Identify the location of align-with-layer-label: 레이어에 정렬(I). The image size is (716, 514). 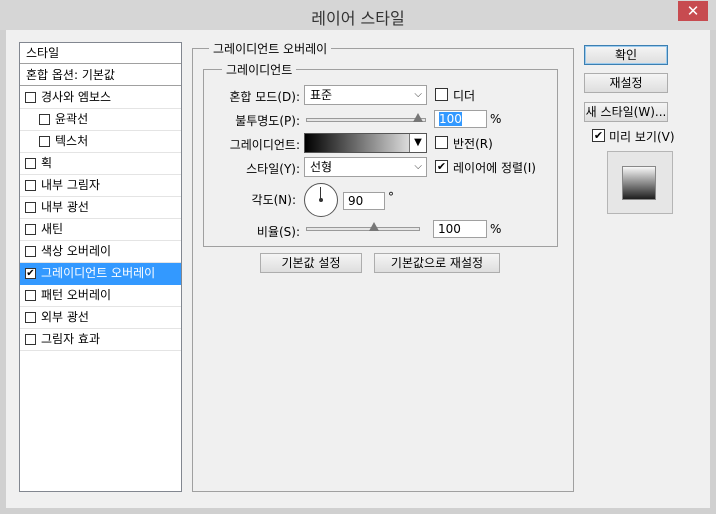
(494, 168).